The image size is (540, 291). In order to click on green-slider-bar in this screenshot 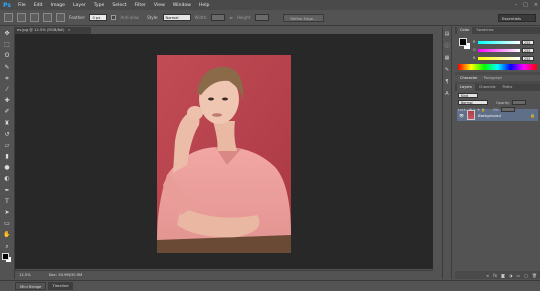, I will do `click(499, 50)`.